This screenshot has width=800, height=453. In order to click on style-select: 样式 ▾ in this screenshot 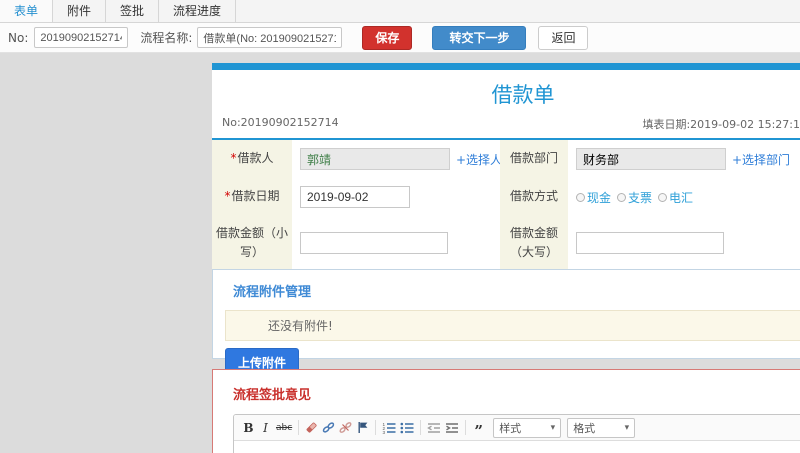, I will do `click(527, 427)`.